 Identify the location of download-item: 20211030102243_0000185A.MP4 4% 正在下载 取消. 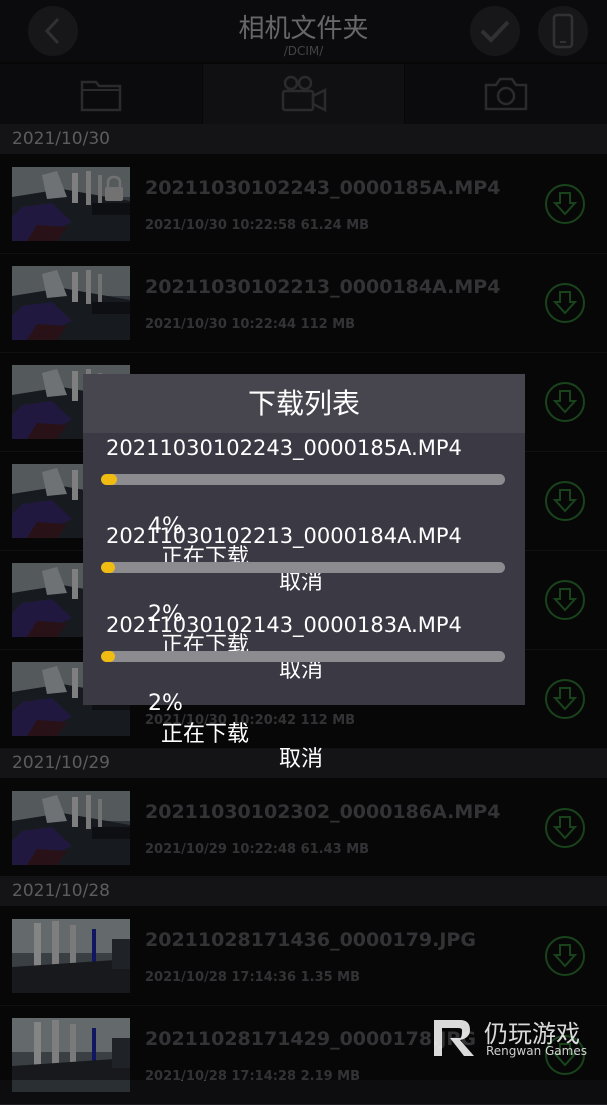
(304, 514).